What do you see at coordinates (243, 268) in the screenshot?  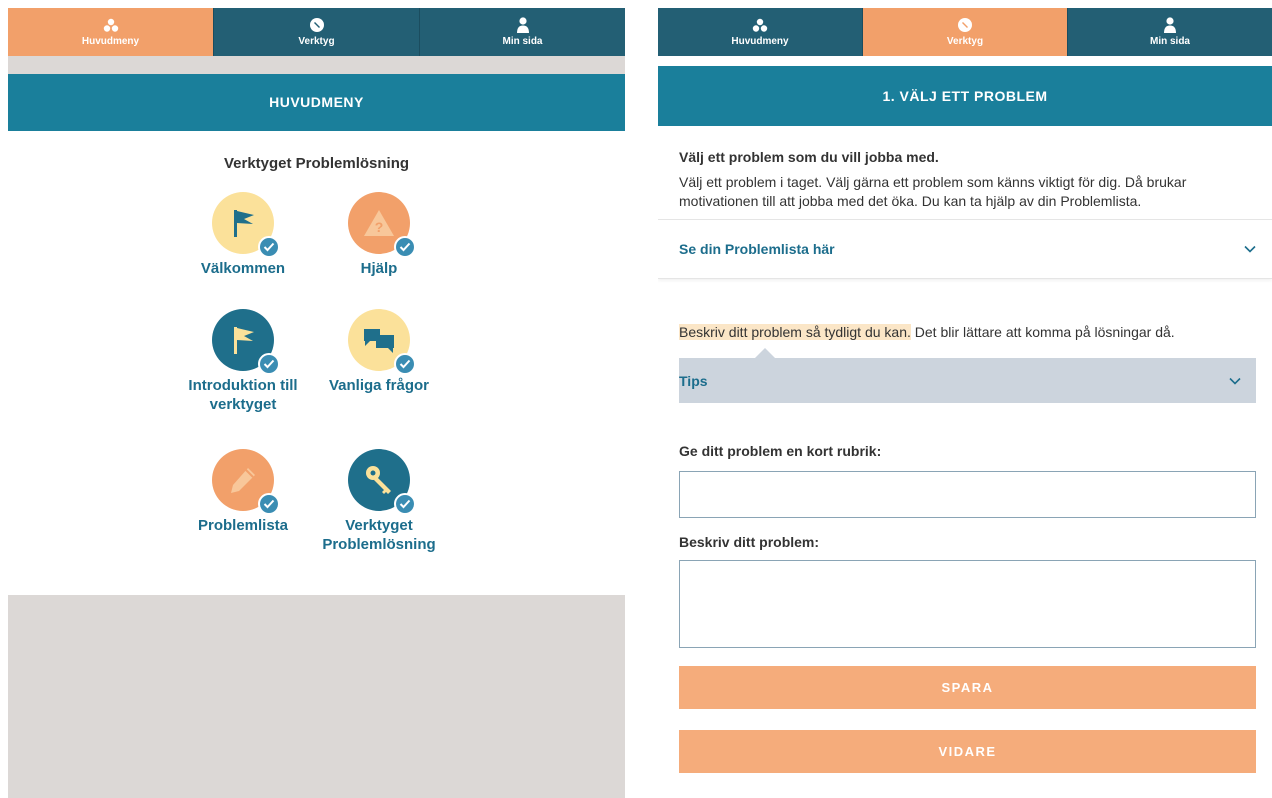 I see `menu-item-label: Välkommen` at bounding box center [243, 268].